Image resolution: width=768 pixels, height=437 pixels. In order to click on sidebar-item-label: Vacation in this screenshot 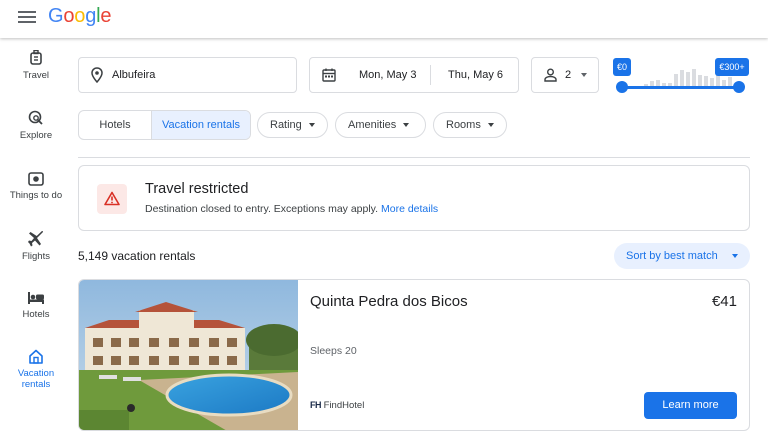, I will do `click(36, 373)`.